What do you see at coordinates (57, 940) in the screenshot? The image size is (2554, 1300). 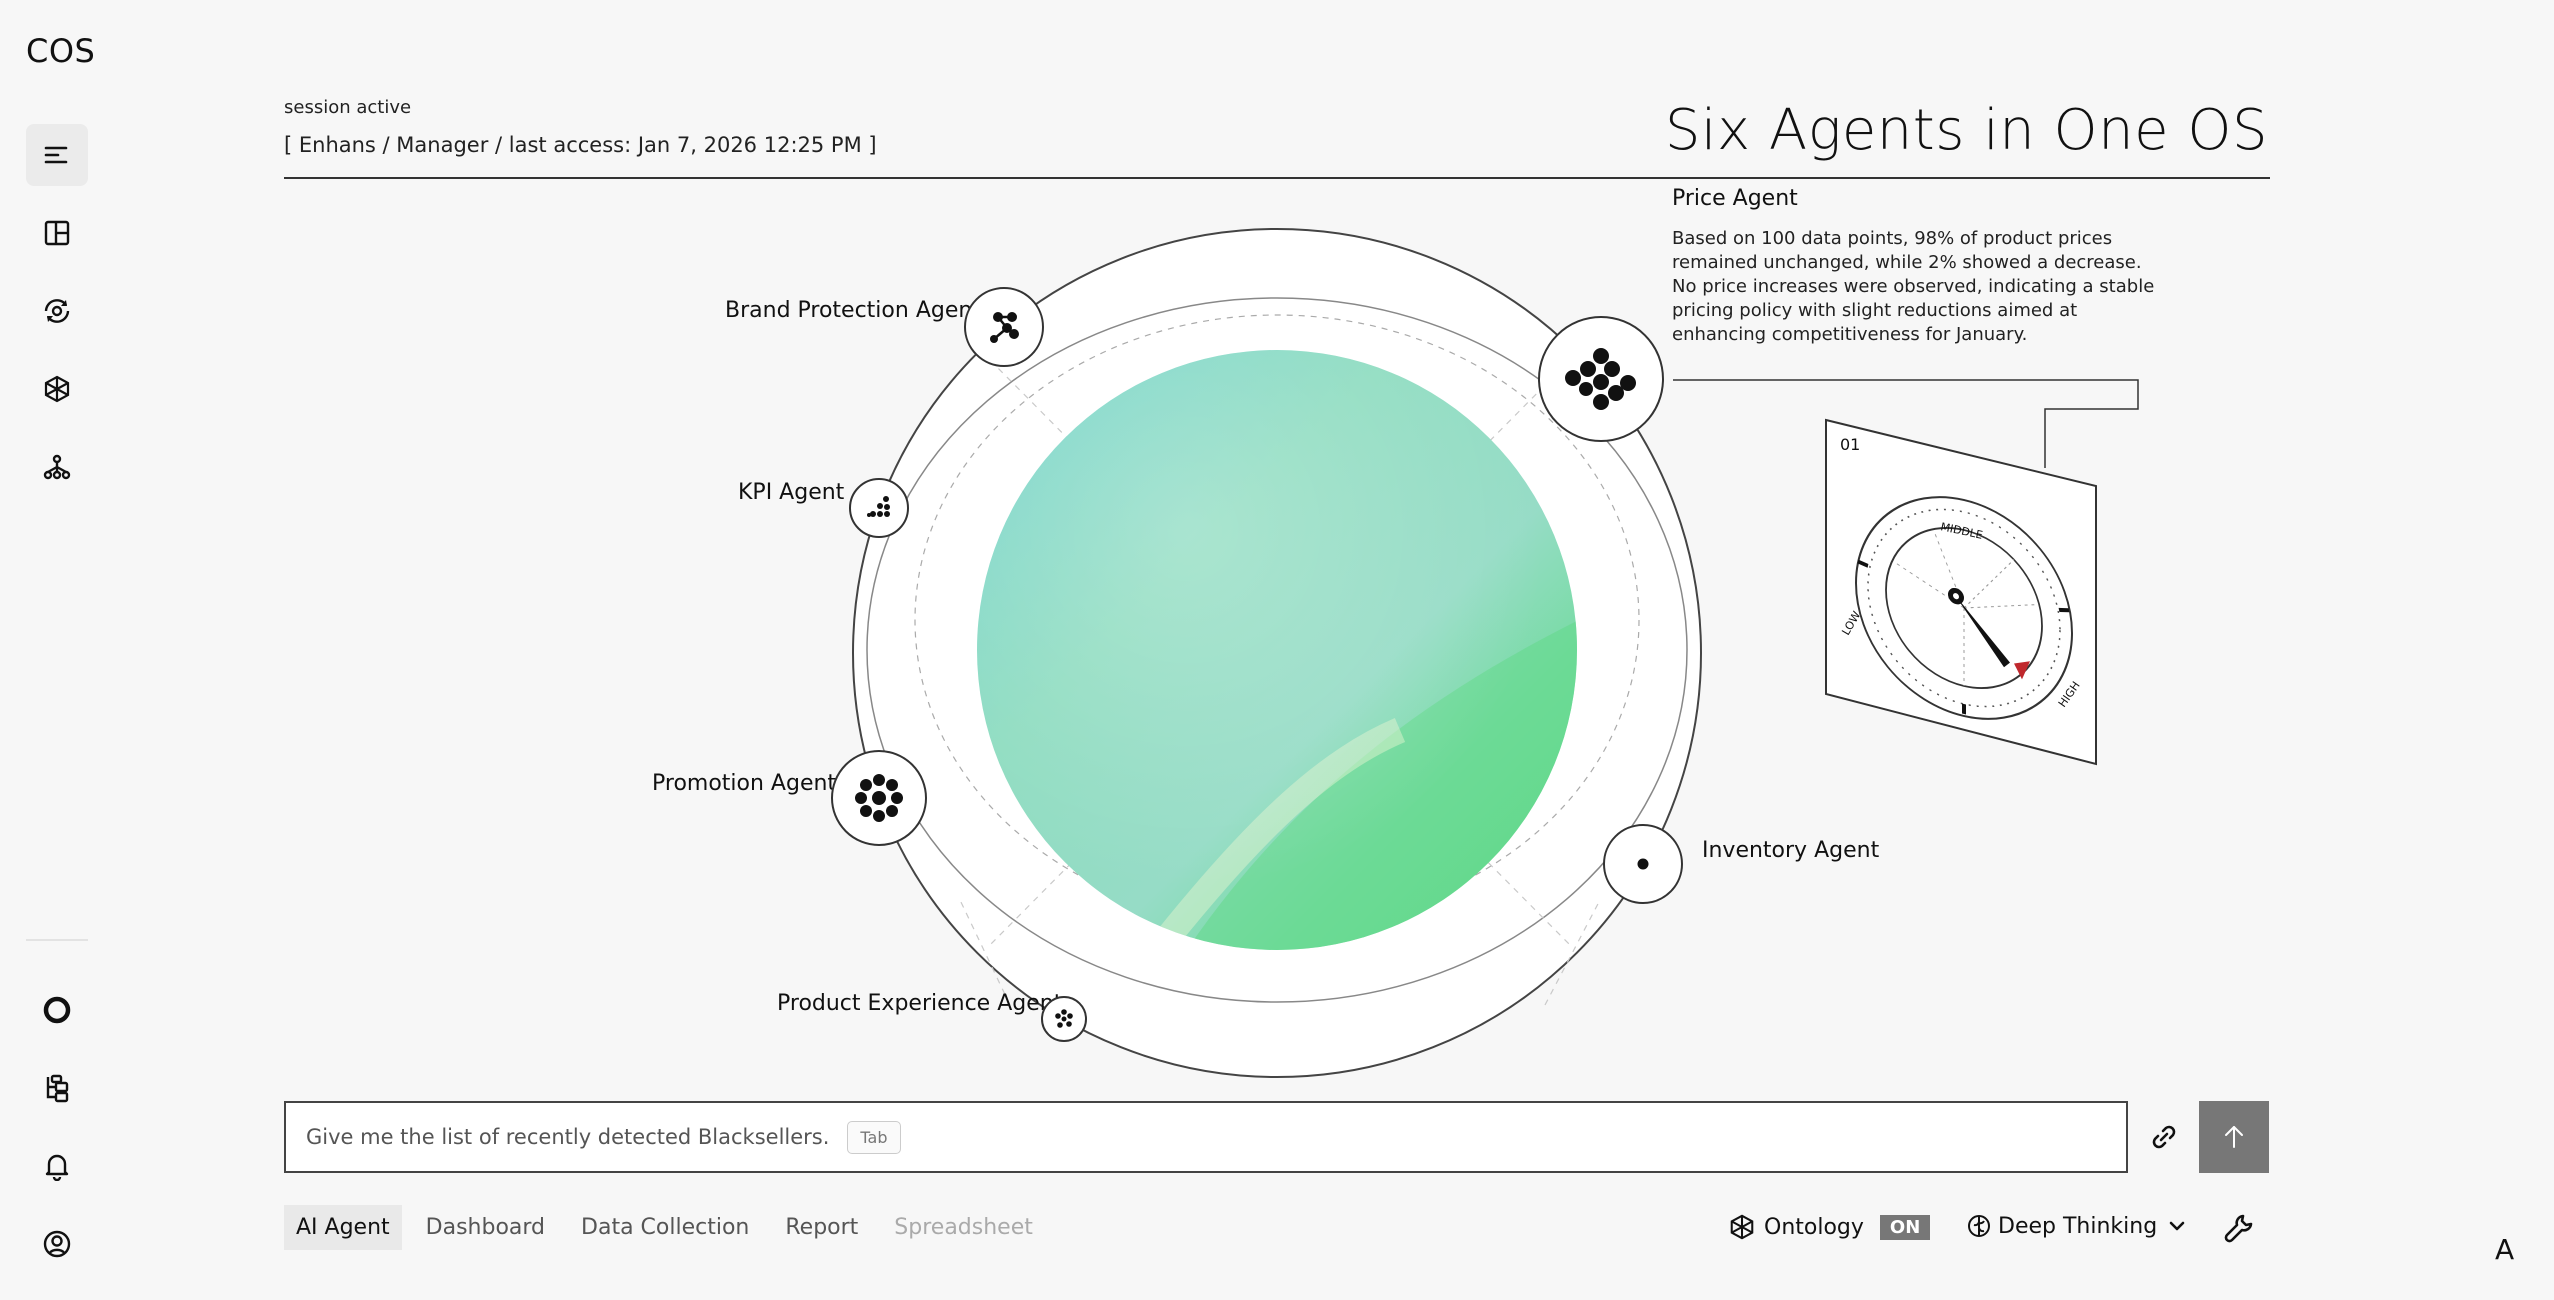 I see `sidebar-divider` at bounding box center [57, 940].